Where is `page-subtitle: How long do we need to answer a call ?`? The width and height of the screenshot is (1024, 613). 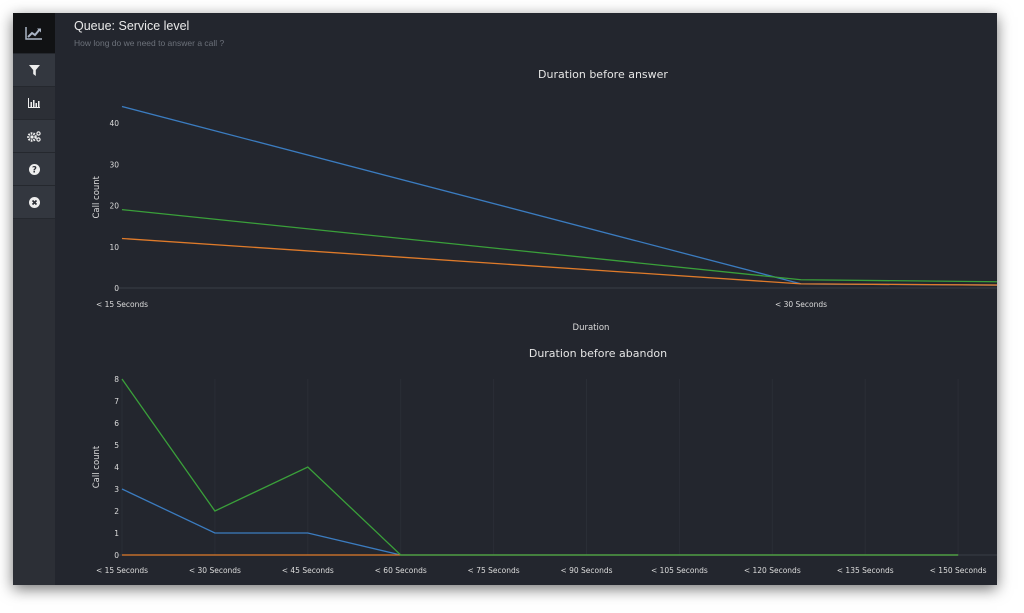
page-subtitle: How long do we need to answer a call ? is located at coordinates (149, 43).